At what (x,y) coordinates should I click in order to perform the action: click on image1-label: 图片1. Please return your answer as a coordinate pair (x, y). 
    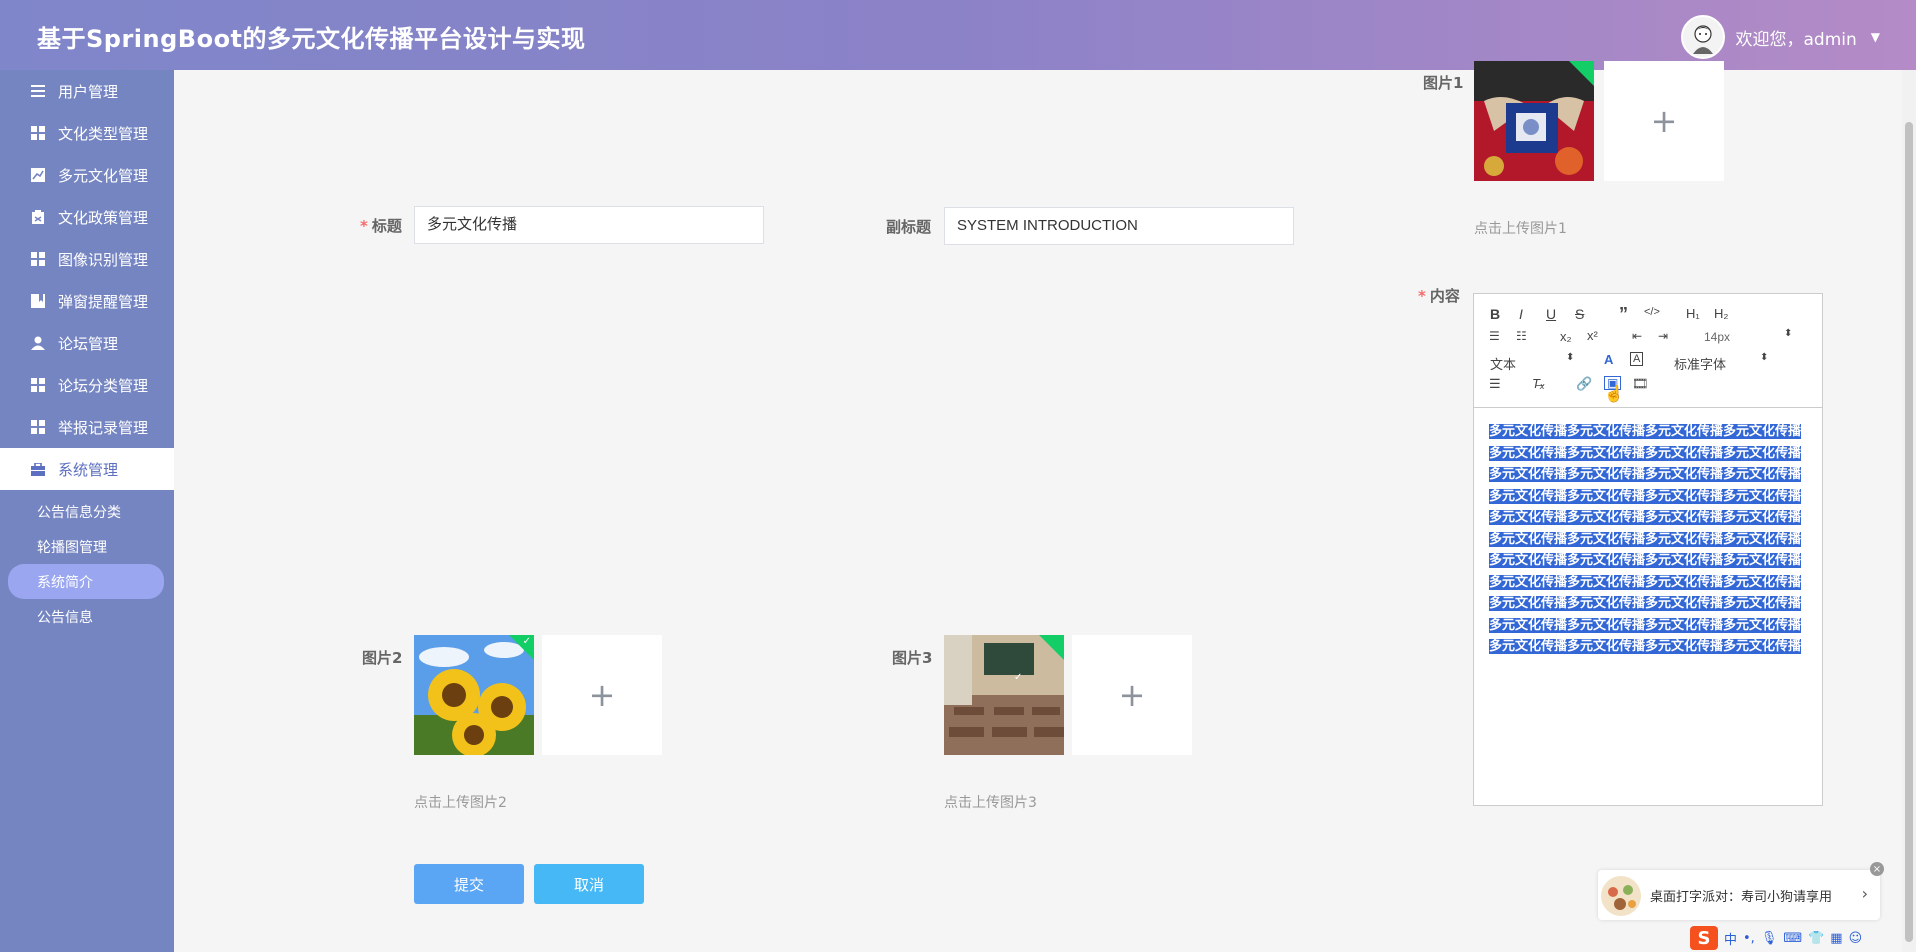
    Looking at the image, I should click on (1443, 83).